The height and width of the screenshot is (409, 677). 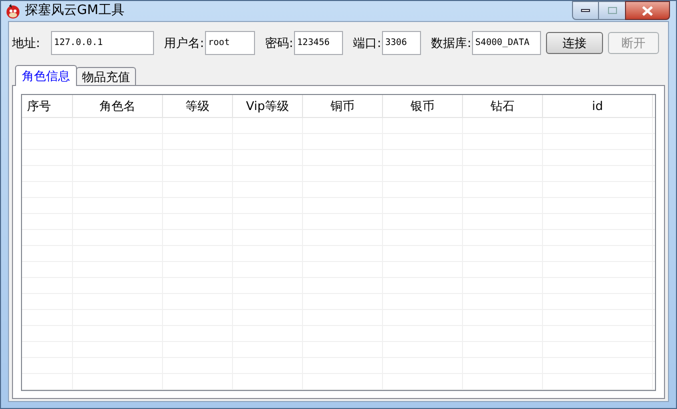 I want to click on input-field: root, so click(x=230, y=43).